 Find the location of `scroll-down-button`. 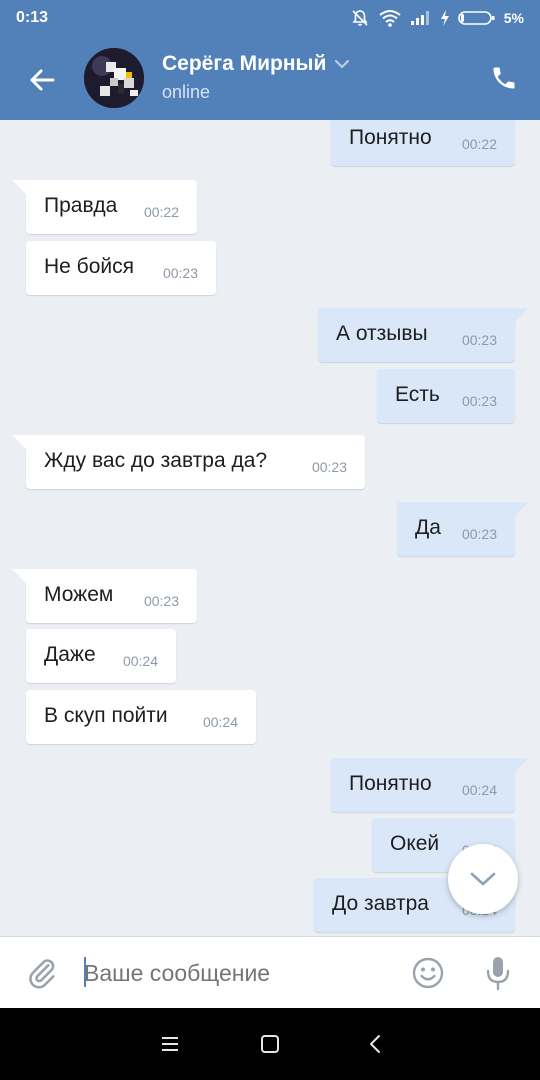

scroll-down-button is located at coordinates (483, 879).